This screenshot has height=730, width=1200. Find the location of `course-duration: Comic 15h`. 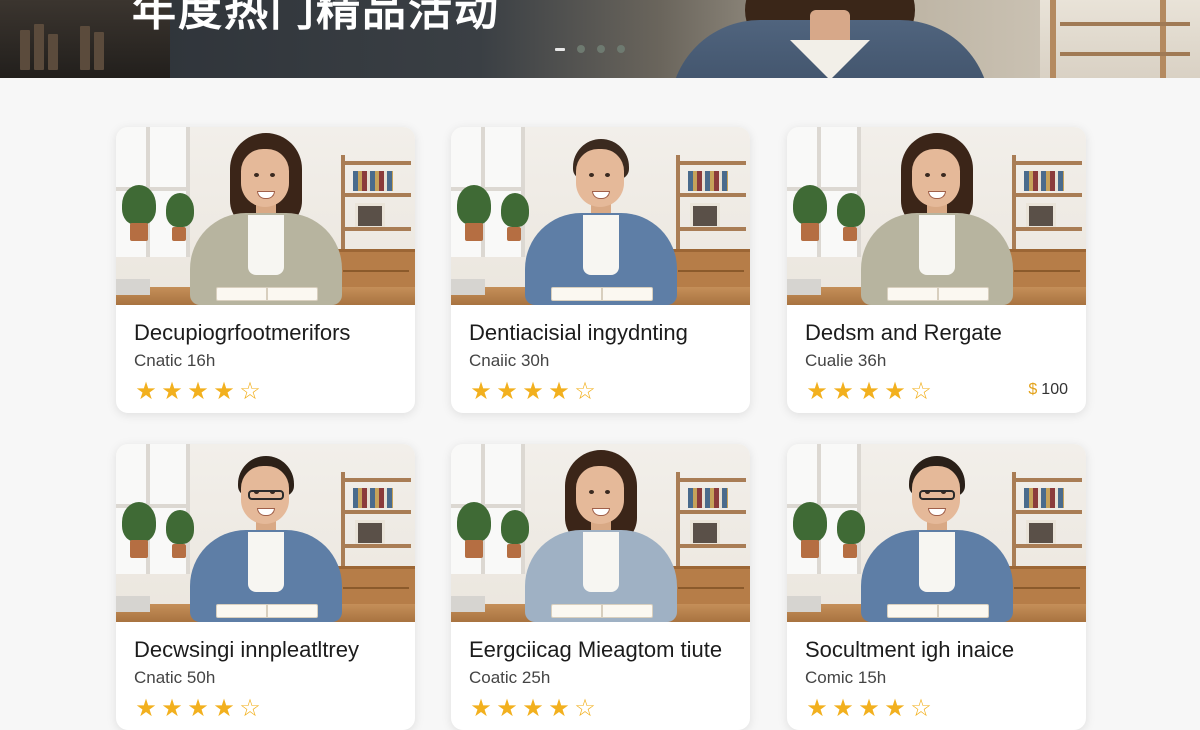

course-duration: Comic 15h is located at coordinates (846, 677).